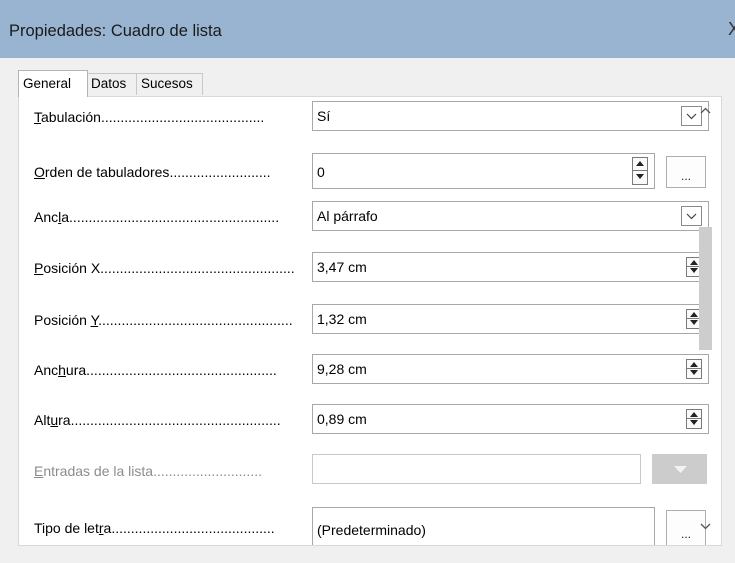  I want to click on orden-tabuladores-field: 0, so click(483, 171).